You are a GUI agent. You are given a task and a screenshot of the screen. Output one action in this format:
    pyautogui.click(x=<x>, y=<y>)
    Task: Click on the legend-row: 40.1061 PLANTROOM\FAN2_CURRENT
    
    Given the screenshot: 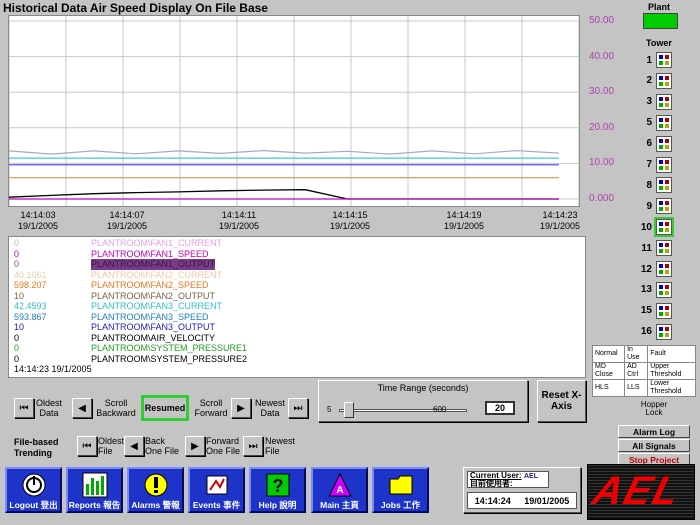 What is the action you would take?
    pyautogui.click(x=297, y=275)
    